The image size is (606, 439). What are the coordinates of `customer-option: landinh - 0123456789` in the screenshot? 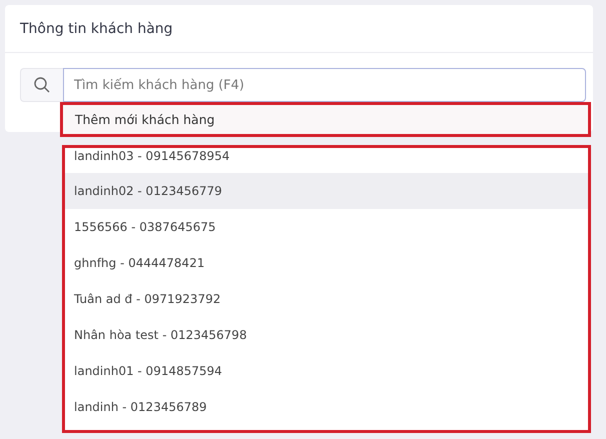 It's located at (326, 407).